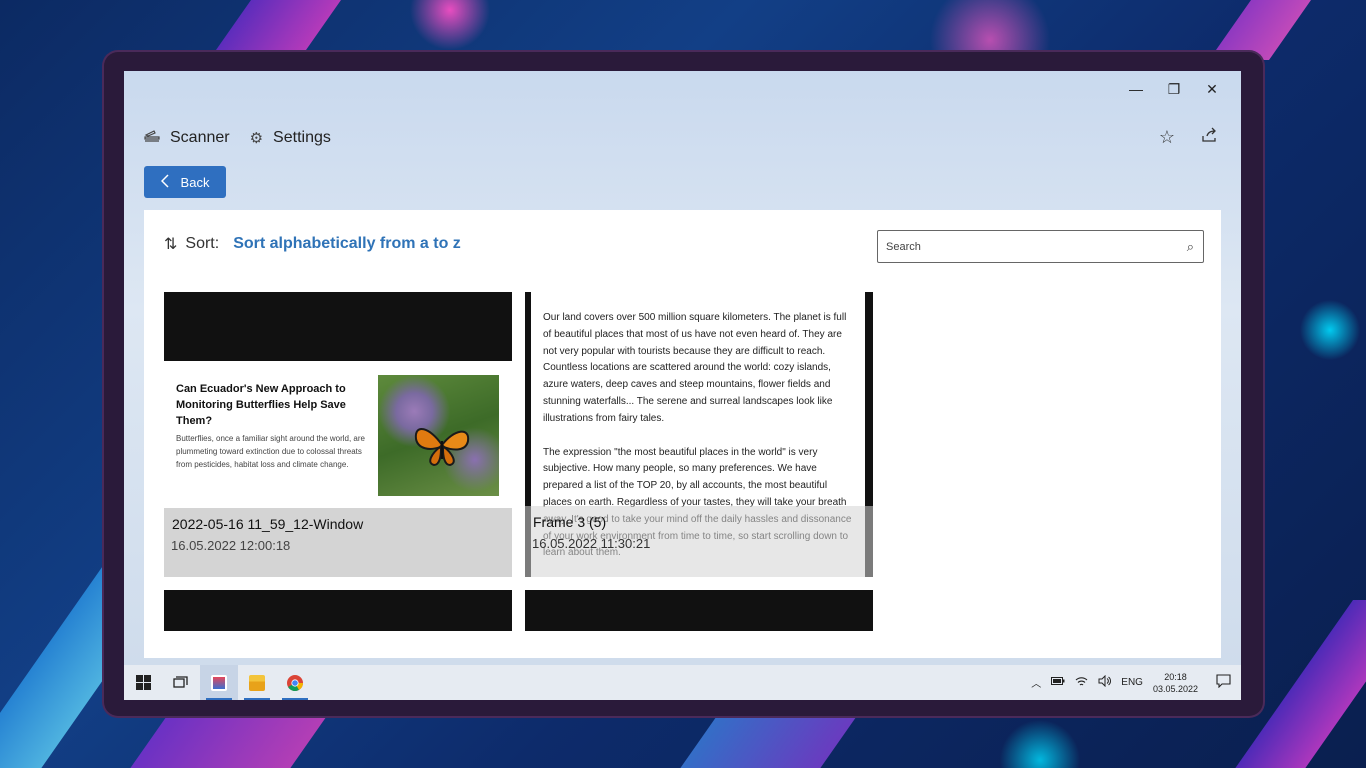  What do you see at coordinates (570, 522) in the screenshot?
I see `item-name: Frame 3 (5)` at bounding box center [570, 522].